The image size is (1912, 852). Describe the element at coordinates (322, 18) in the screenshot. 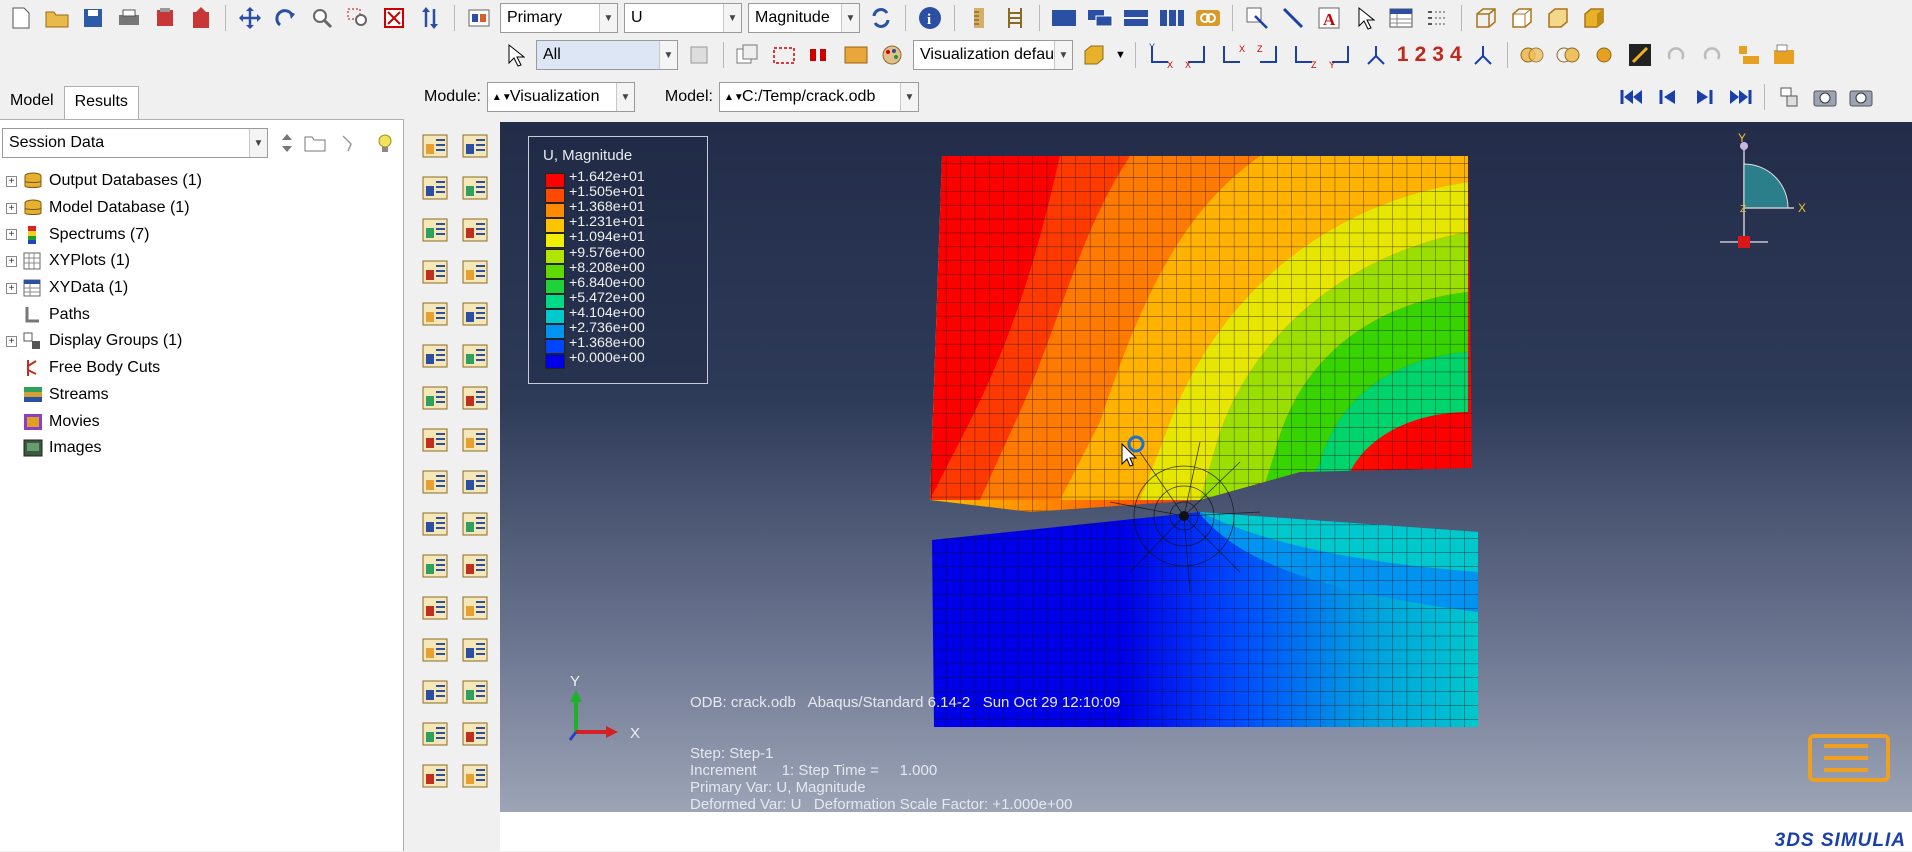

I see `zoom-icon` at that location.